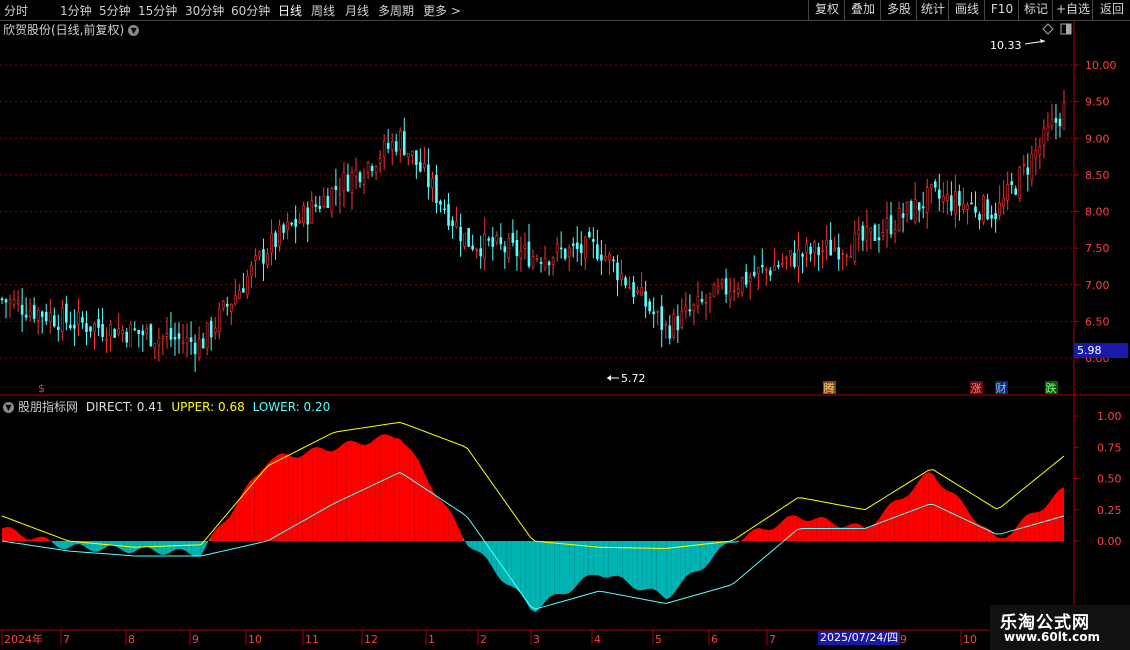 The height and width of the screenshot is (650, 1130). What do you see at coordinates (396, 10) in the screenshot?
I see `period-multi: 多周期` at bounding box center [396, 10].